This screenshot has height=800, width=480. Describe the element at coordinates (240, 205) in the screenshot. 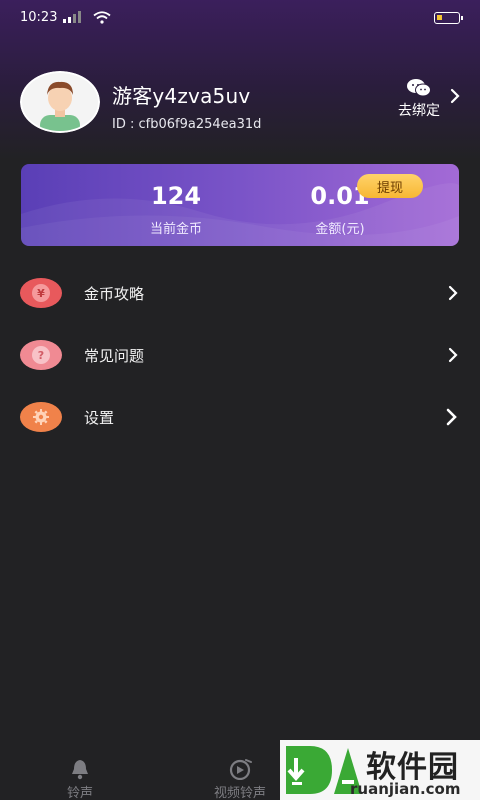

I see `coin-card: 124 当前金币 0.01 金额(元) 提现` at that location.